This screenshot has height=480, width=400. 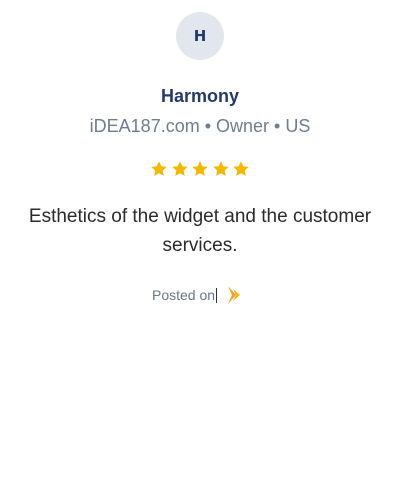 I want to click on reviewer-meta: iDEA187.com • Owner • US, so click(x=200, y=126).